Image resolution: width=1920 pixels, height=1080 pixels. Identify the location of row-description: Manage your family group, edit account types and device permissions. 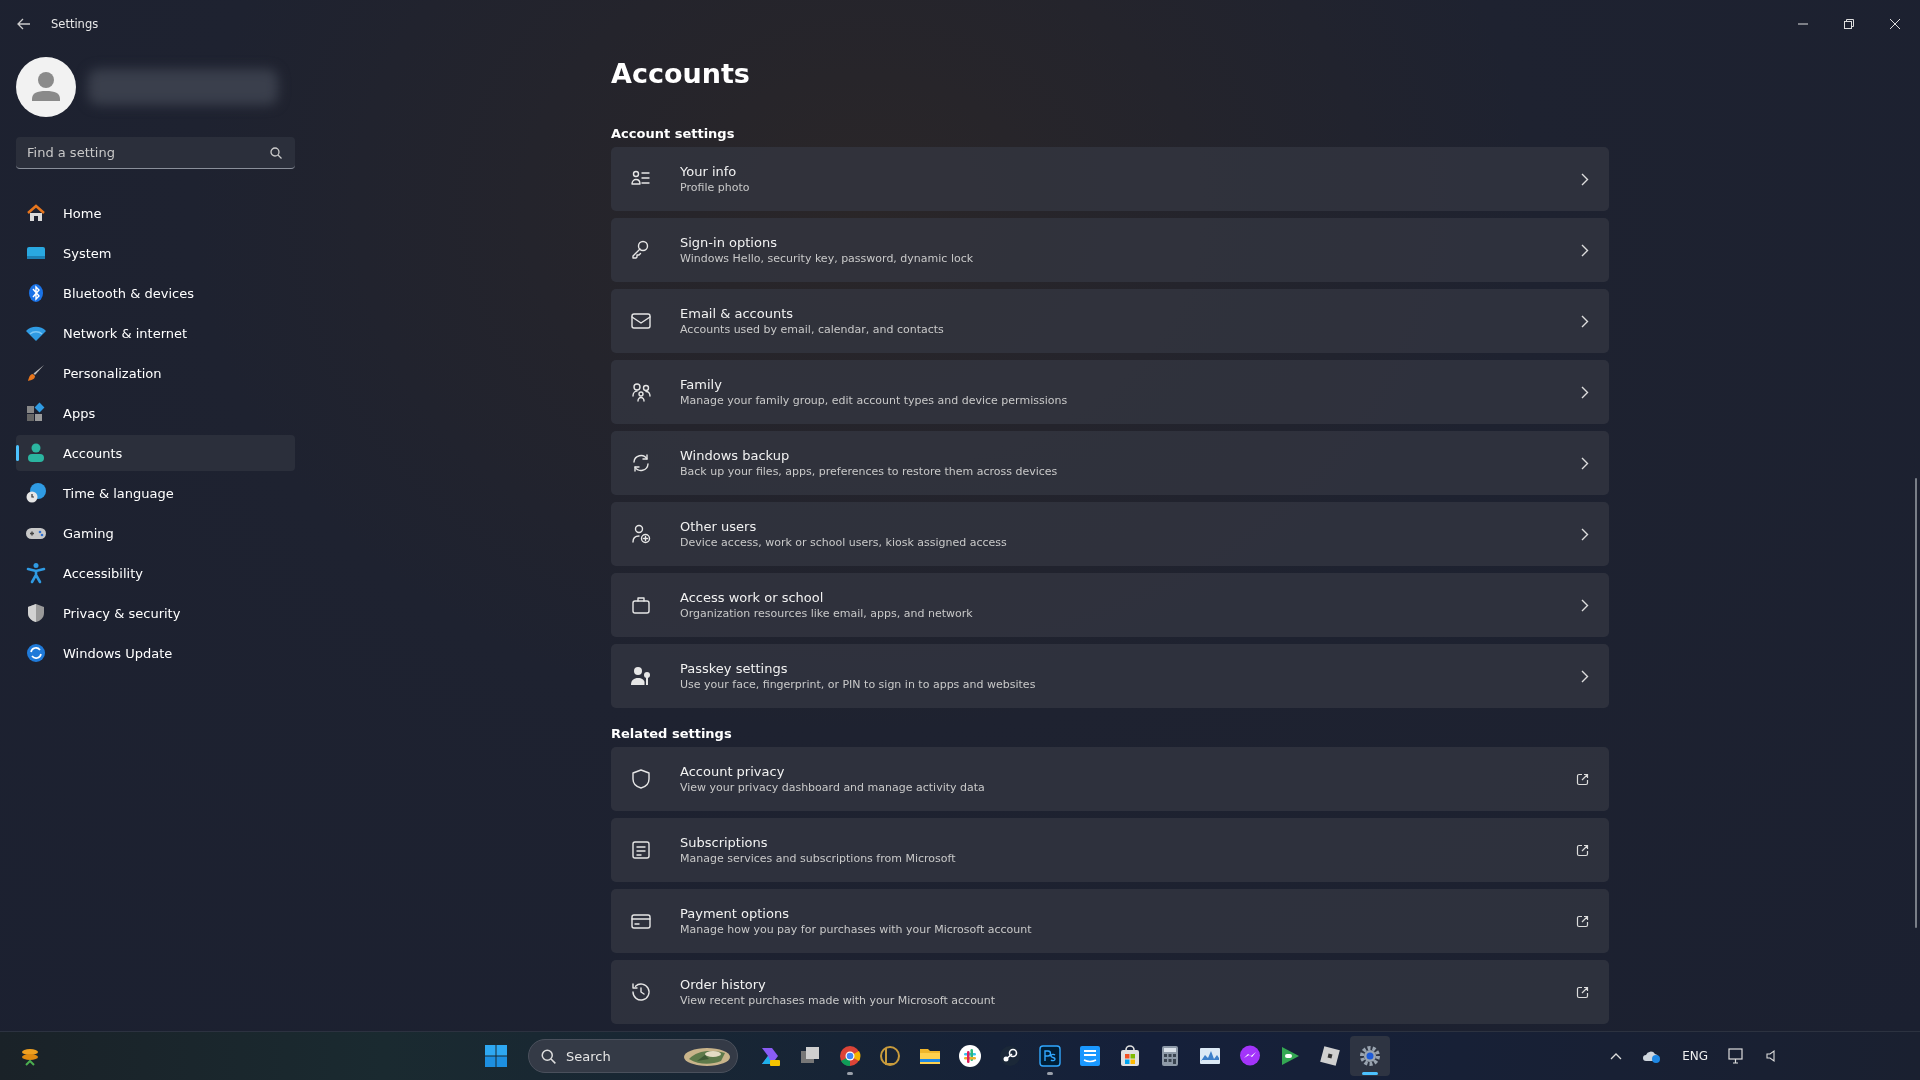
(874, 400).